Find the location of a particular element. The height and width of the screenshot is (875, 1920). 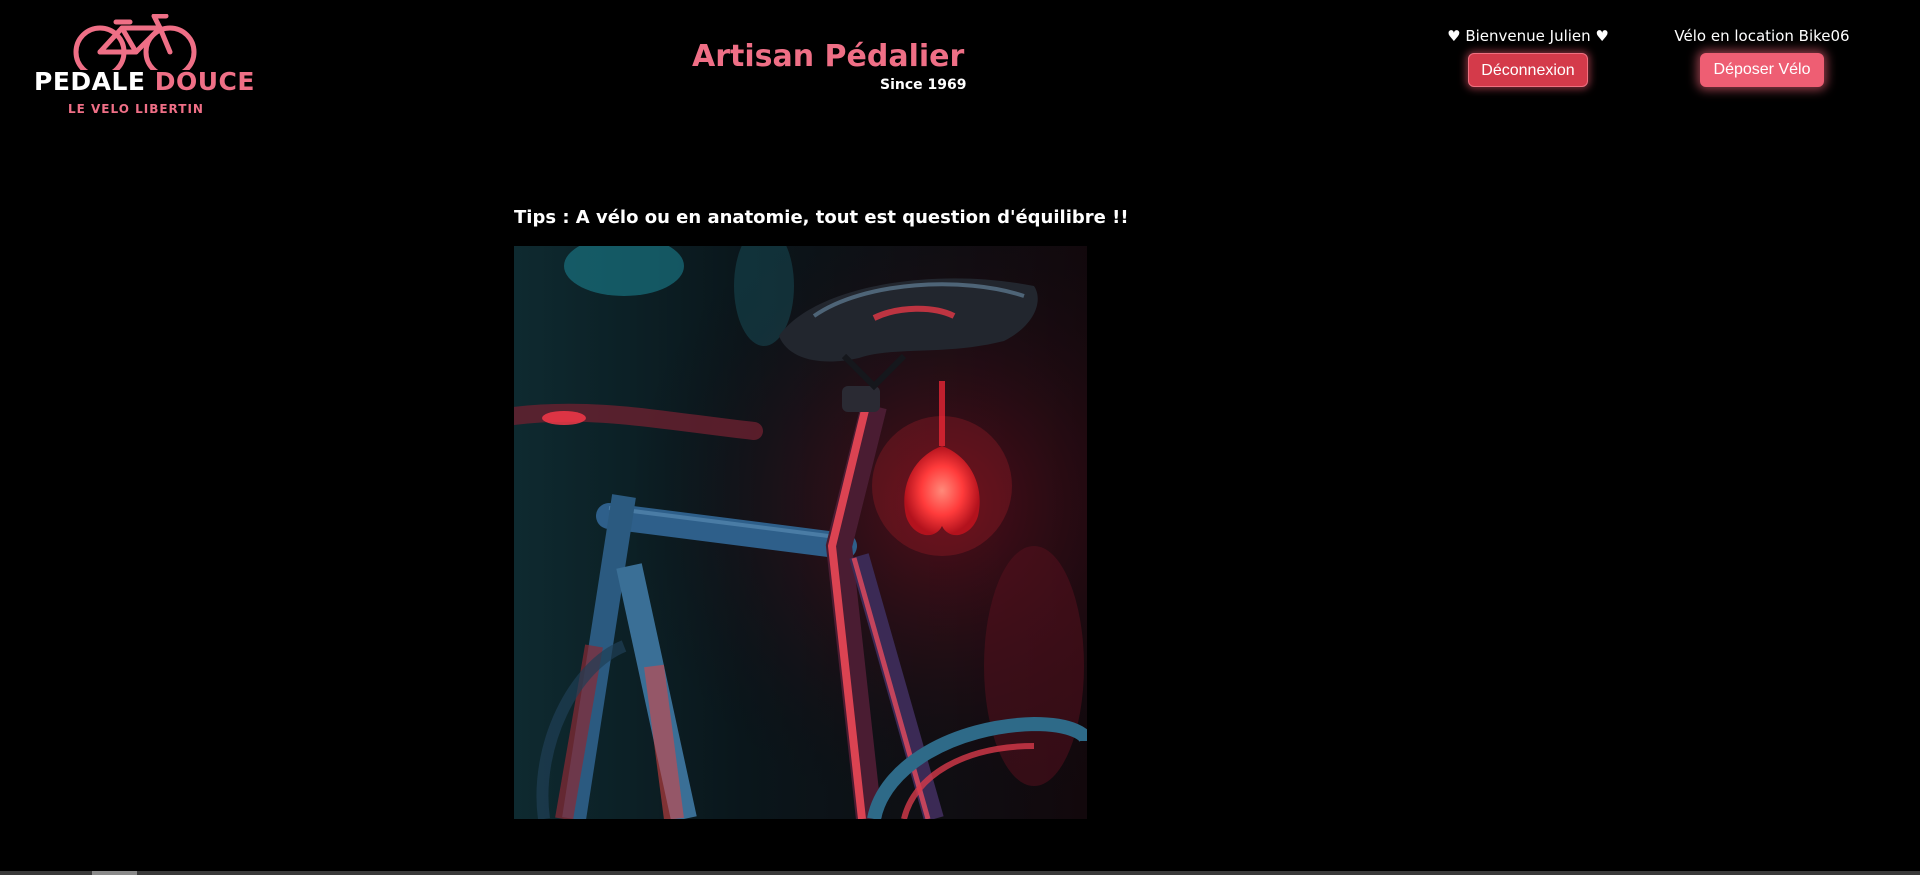

site-logo: PEDALE DOUCE LE VELO LIBERTIN is located at coordinates (143, 68).